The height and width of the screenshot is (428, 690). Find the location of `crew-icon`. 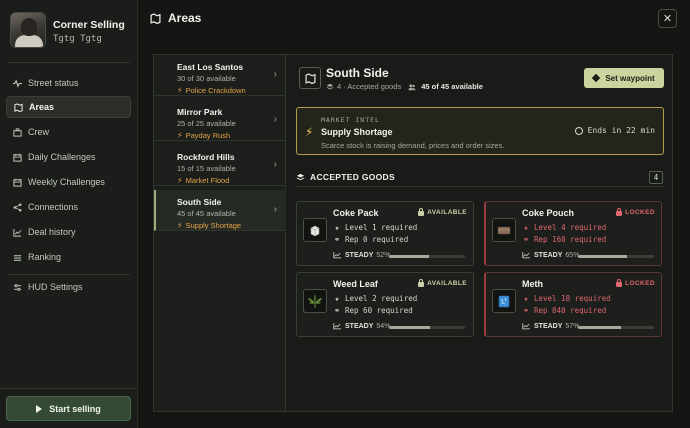

crew-icon is located at coordinates (17, 132).